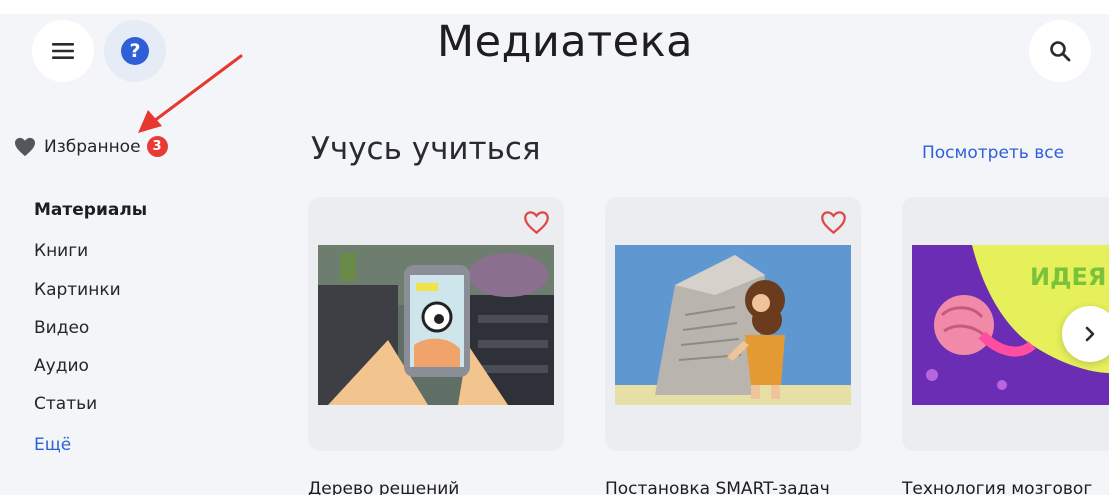 This screenshot has width=1109, height=495. I want to click on sidebar-item-books: Книги, so click(61, 251).